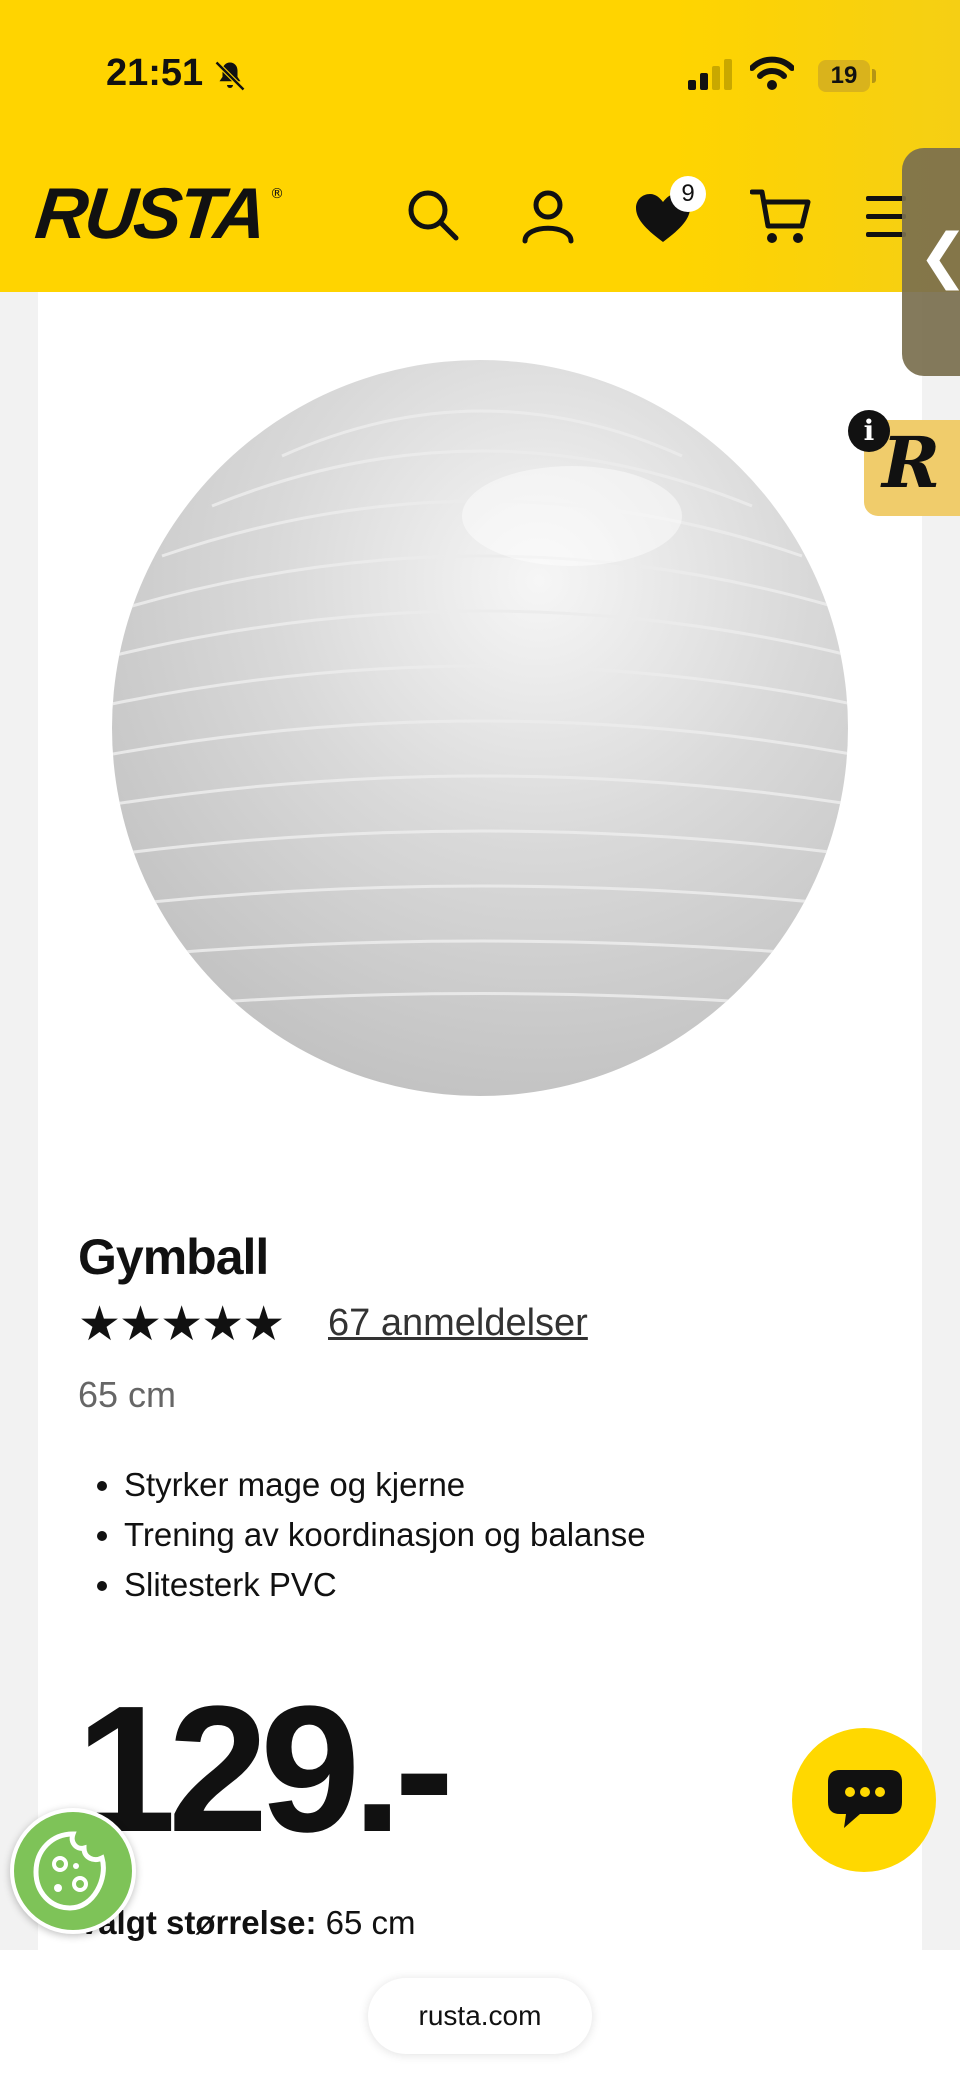 The height and width of the screenshot is (2087, 960). Describe the element at coordinates (127, 1394) in the screenshot. I see `product-size: 65 cm` at that location.